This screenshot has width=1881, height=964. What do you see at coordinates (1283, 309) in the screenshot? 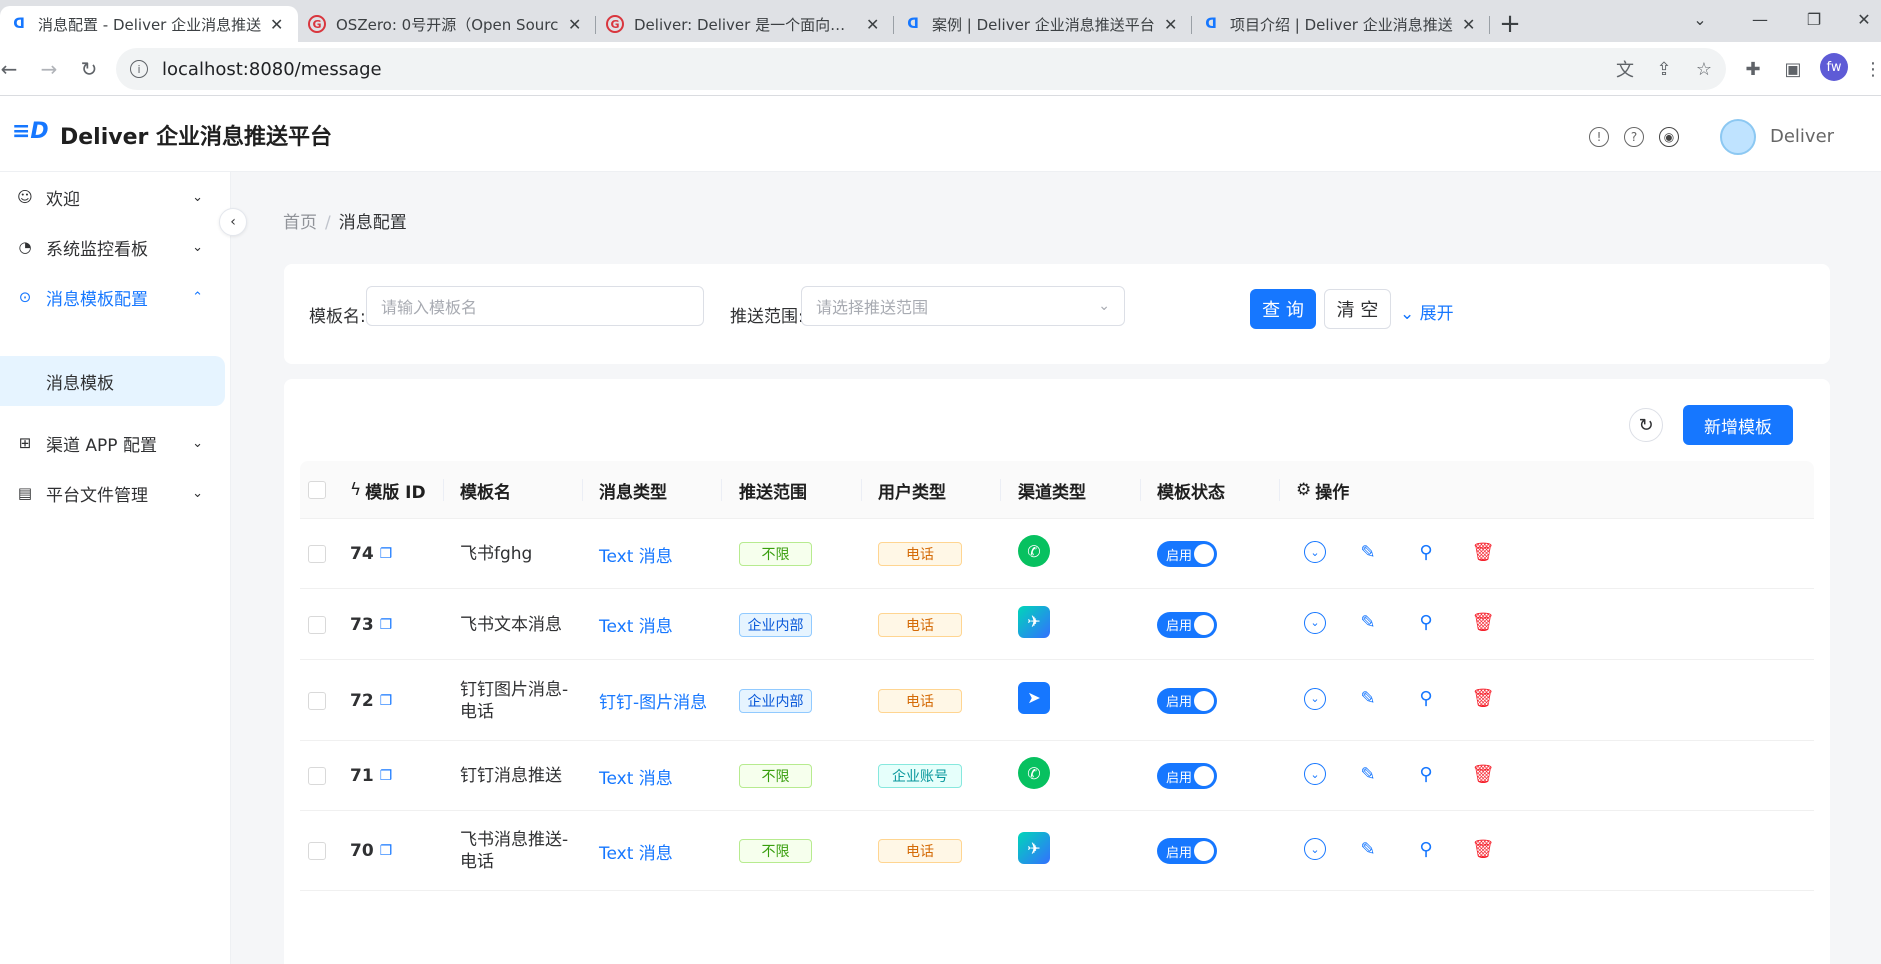
I see `query-button: 查 询` at bounding box center [1283, 309].